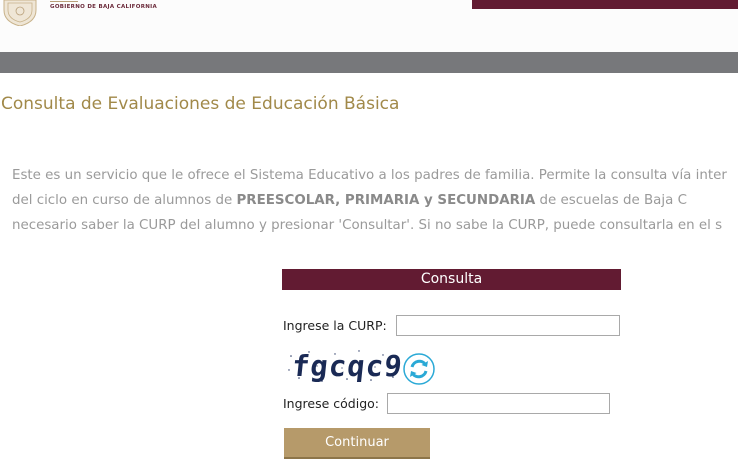 The height and width of the screenshot is (463, 738). I want to click on logo-divider, so click(64, 1).